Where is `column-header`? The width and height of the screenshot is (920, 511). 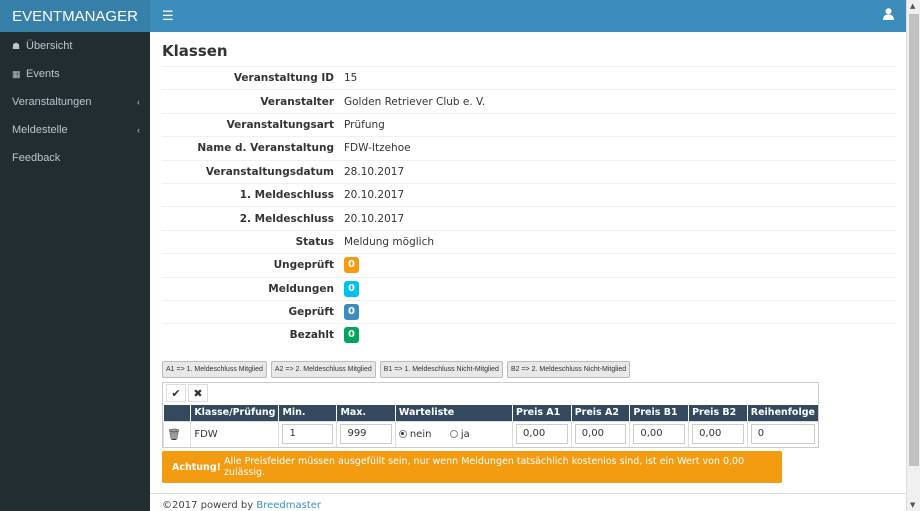
column-header is located at coordinates (176, 413).